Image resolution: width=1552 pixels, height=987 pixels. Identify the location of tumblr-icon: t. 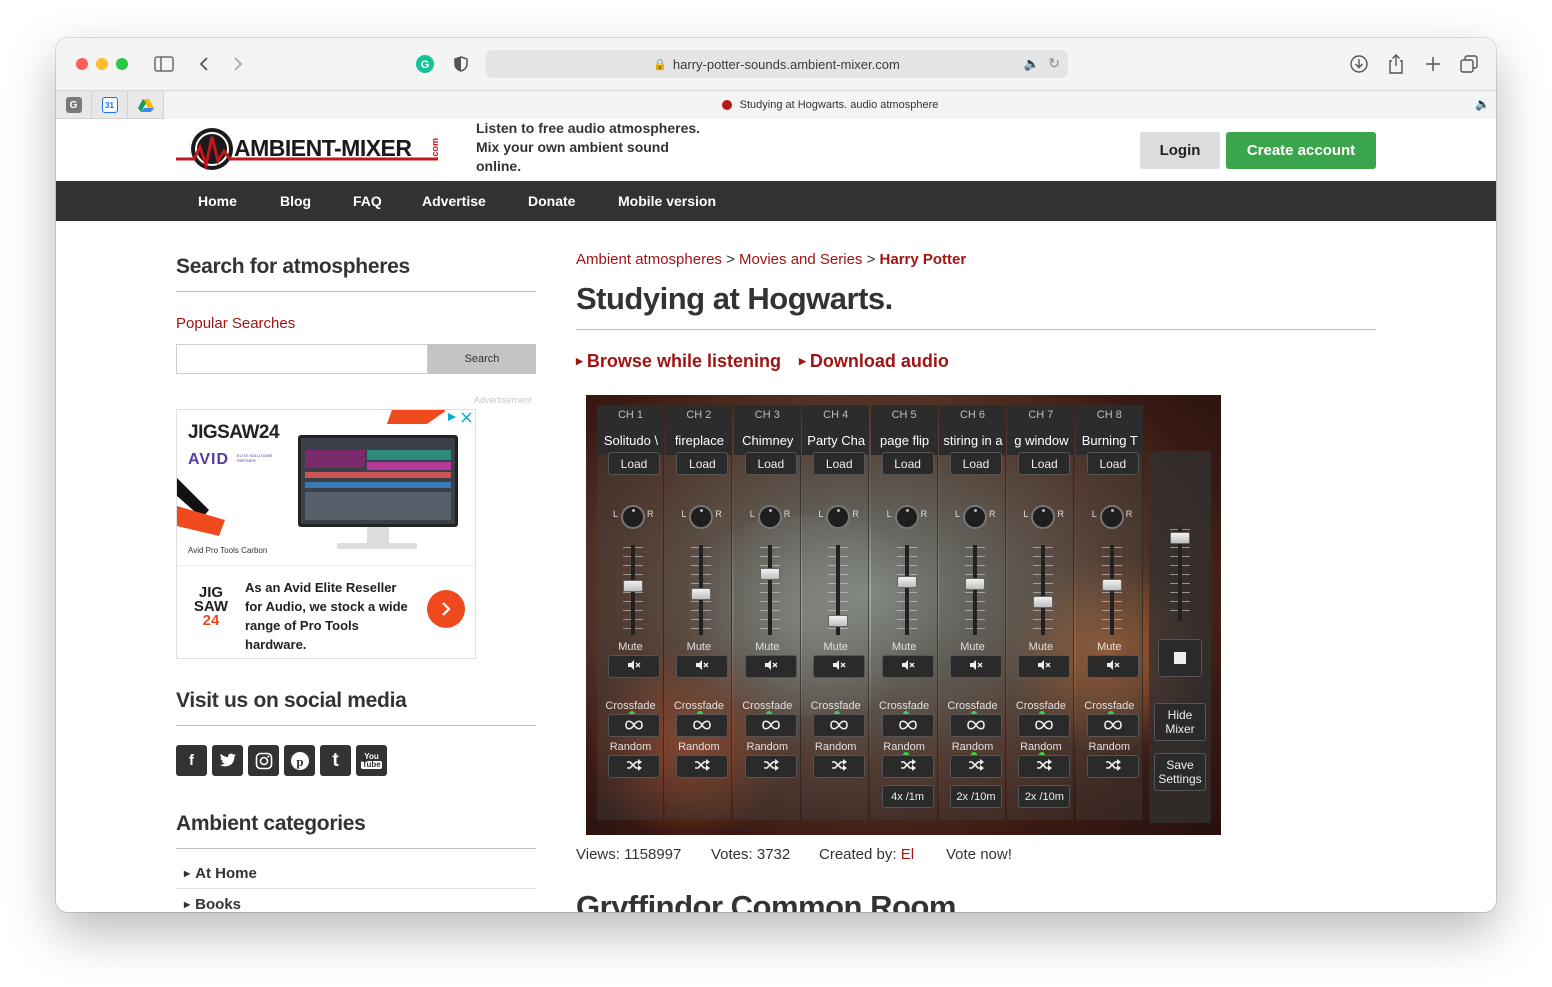
(335, 760).